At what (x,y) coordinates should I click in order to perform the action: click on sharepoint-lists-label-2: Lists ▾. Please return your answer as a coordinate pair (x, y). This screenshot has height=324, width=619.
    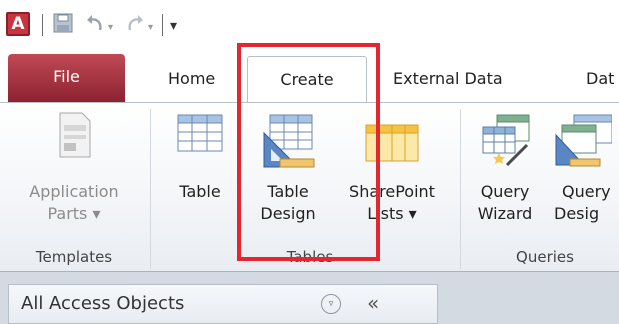
    Looking at the image, I should click on (392, 213).